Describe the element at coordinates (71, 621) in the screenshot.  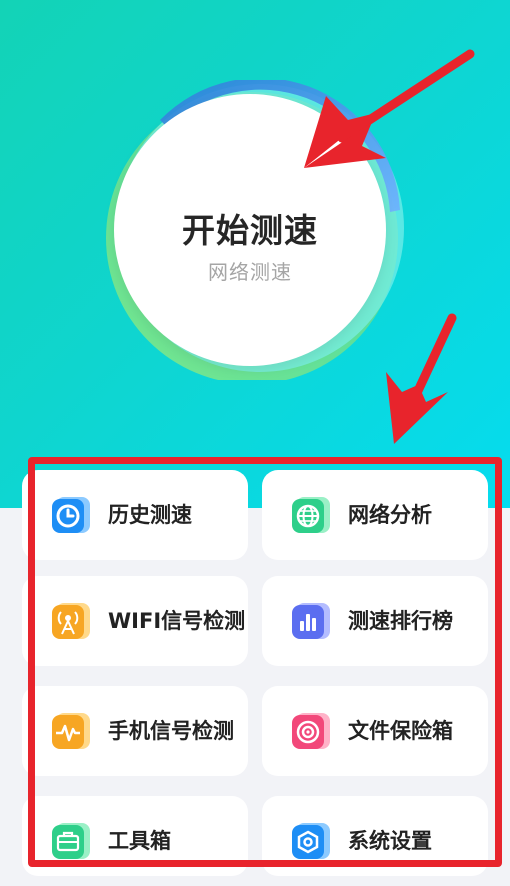
I see `signal-tower-icon` at that location.